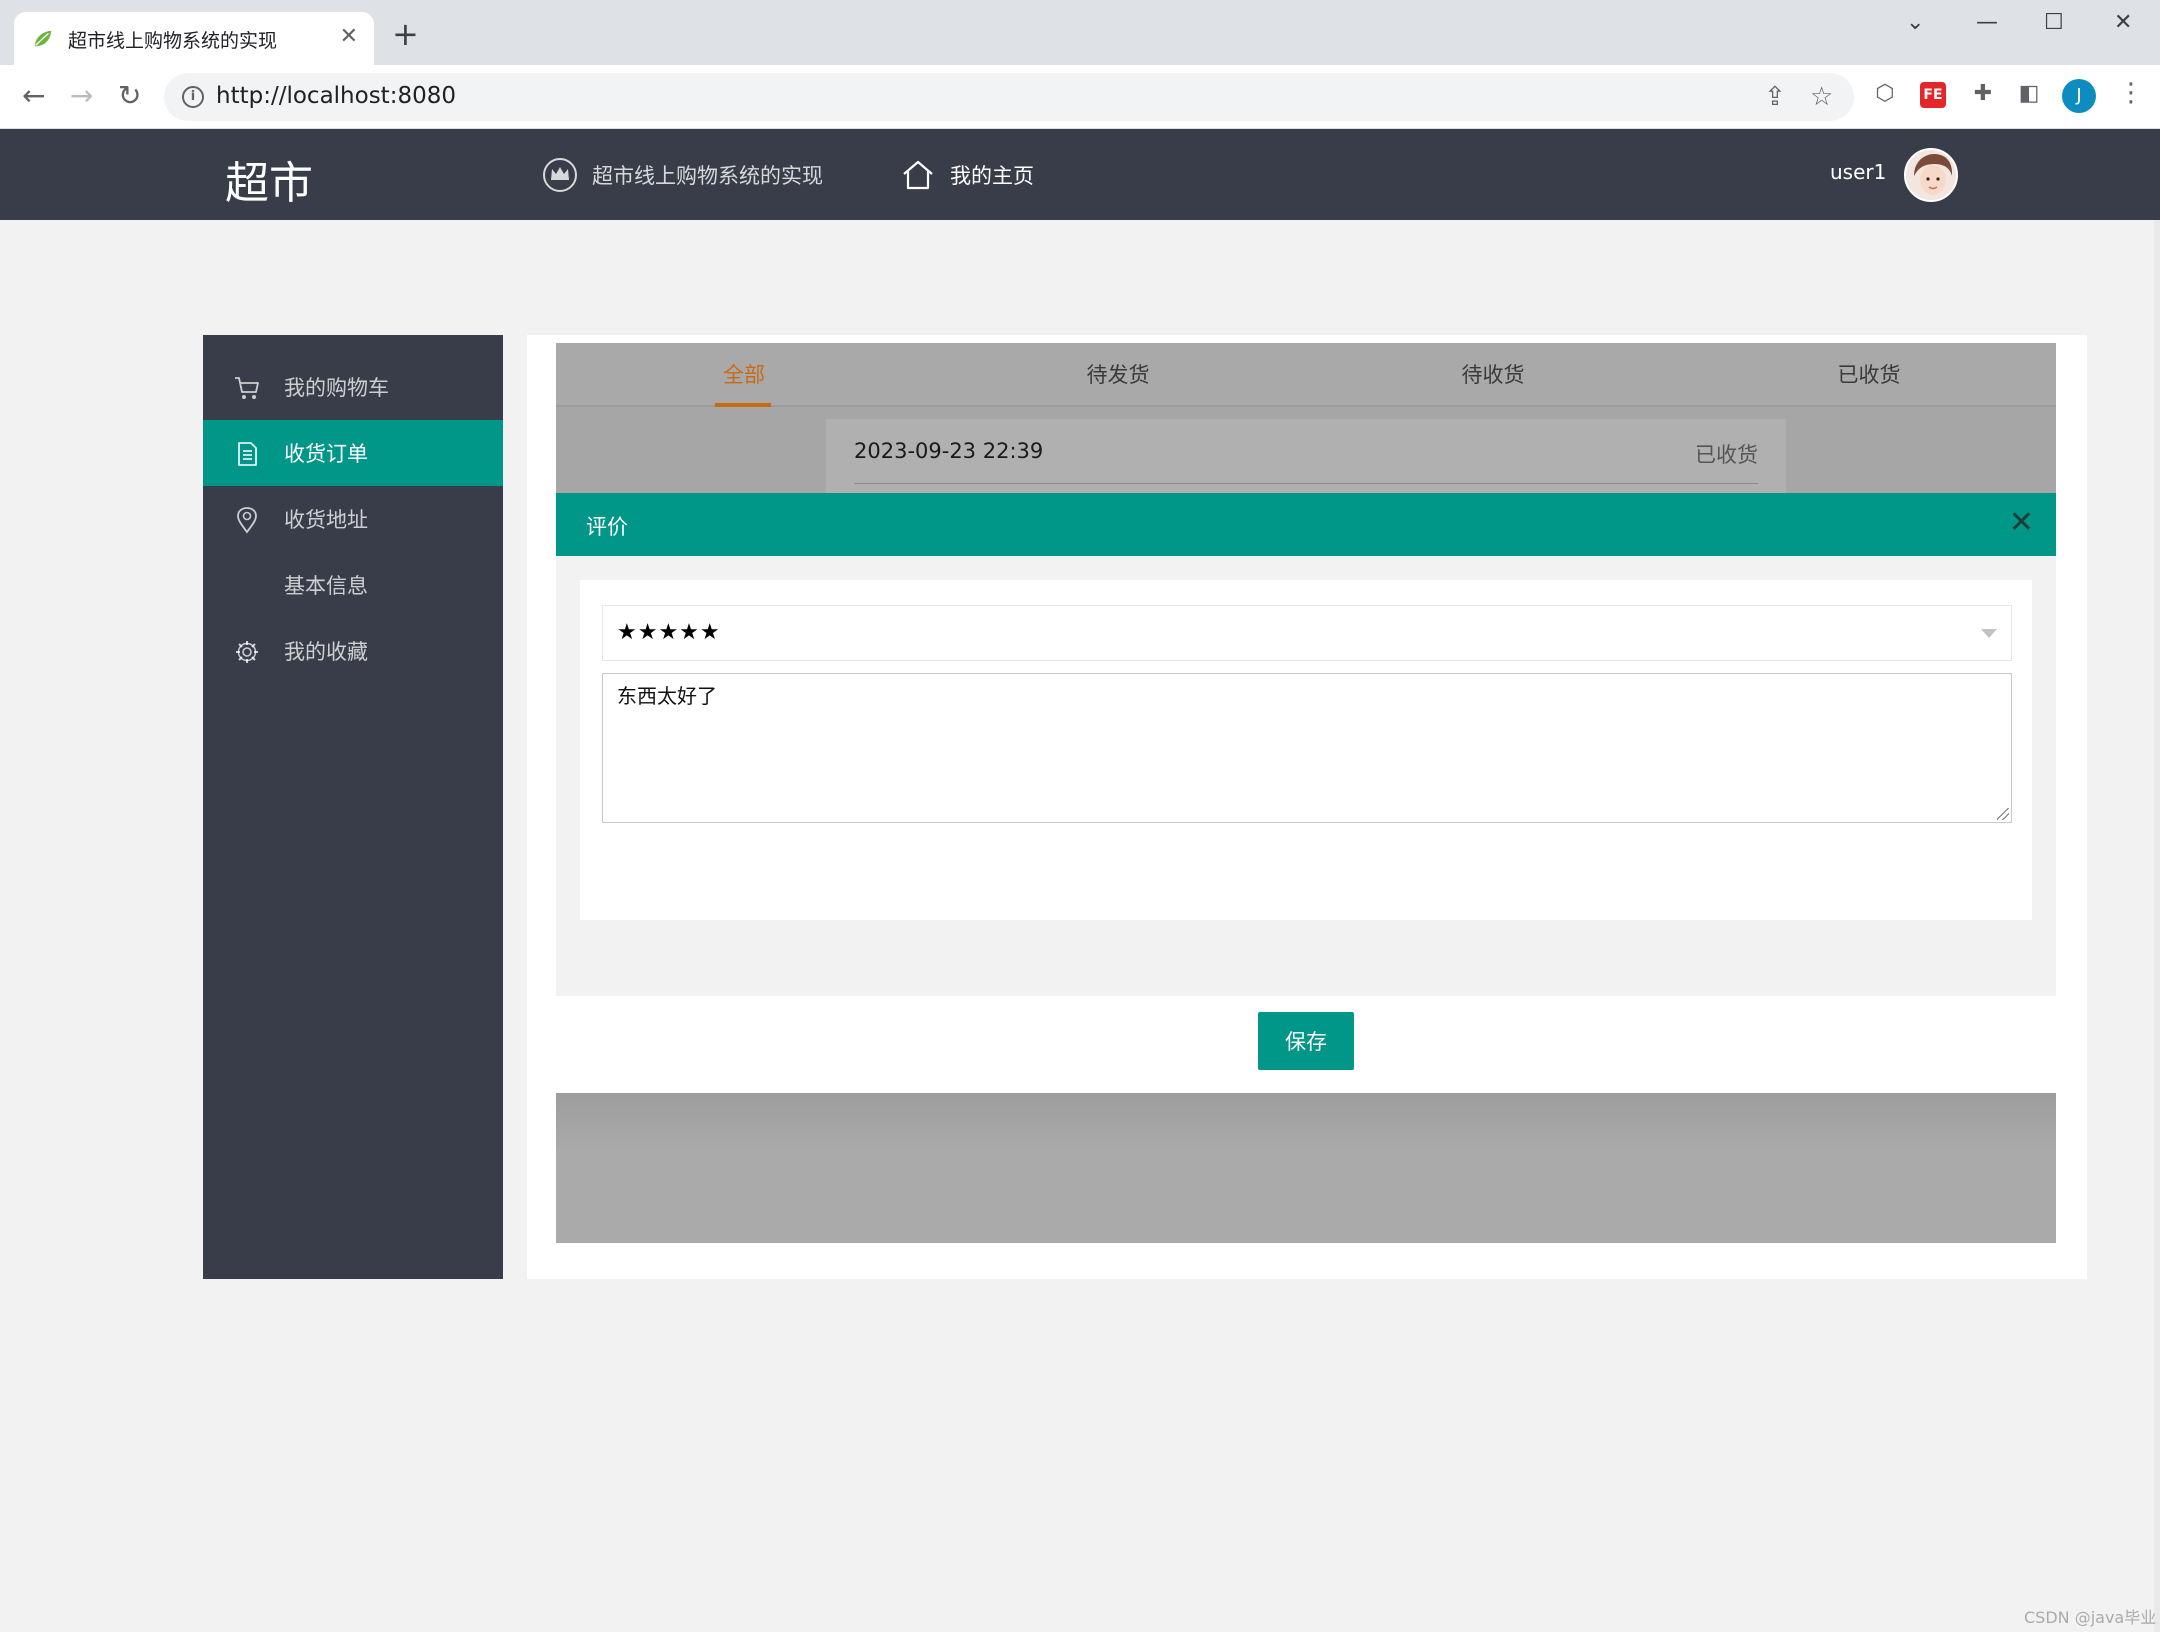 This screenshot has height=1632, width=2160. What do you see at coordinates (1987, 23) in the screenshot?
I see `minimize-button: —` at bounding box center [1987, 23].